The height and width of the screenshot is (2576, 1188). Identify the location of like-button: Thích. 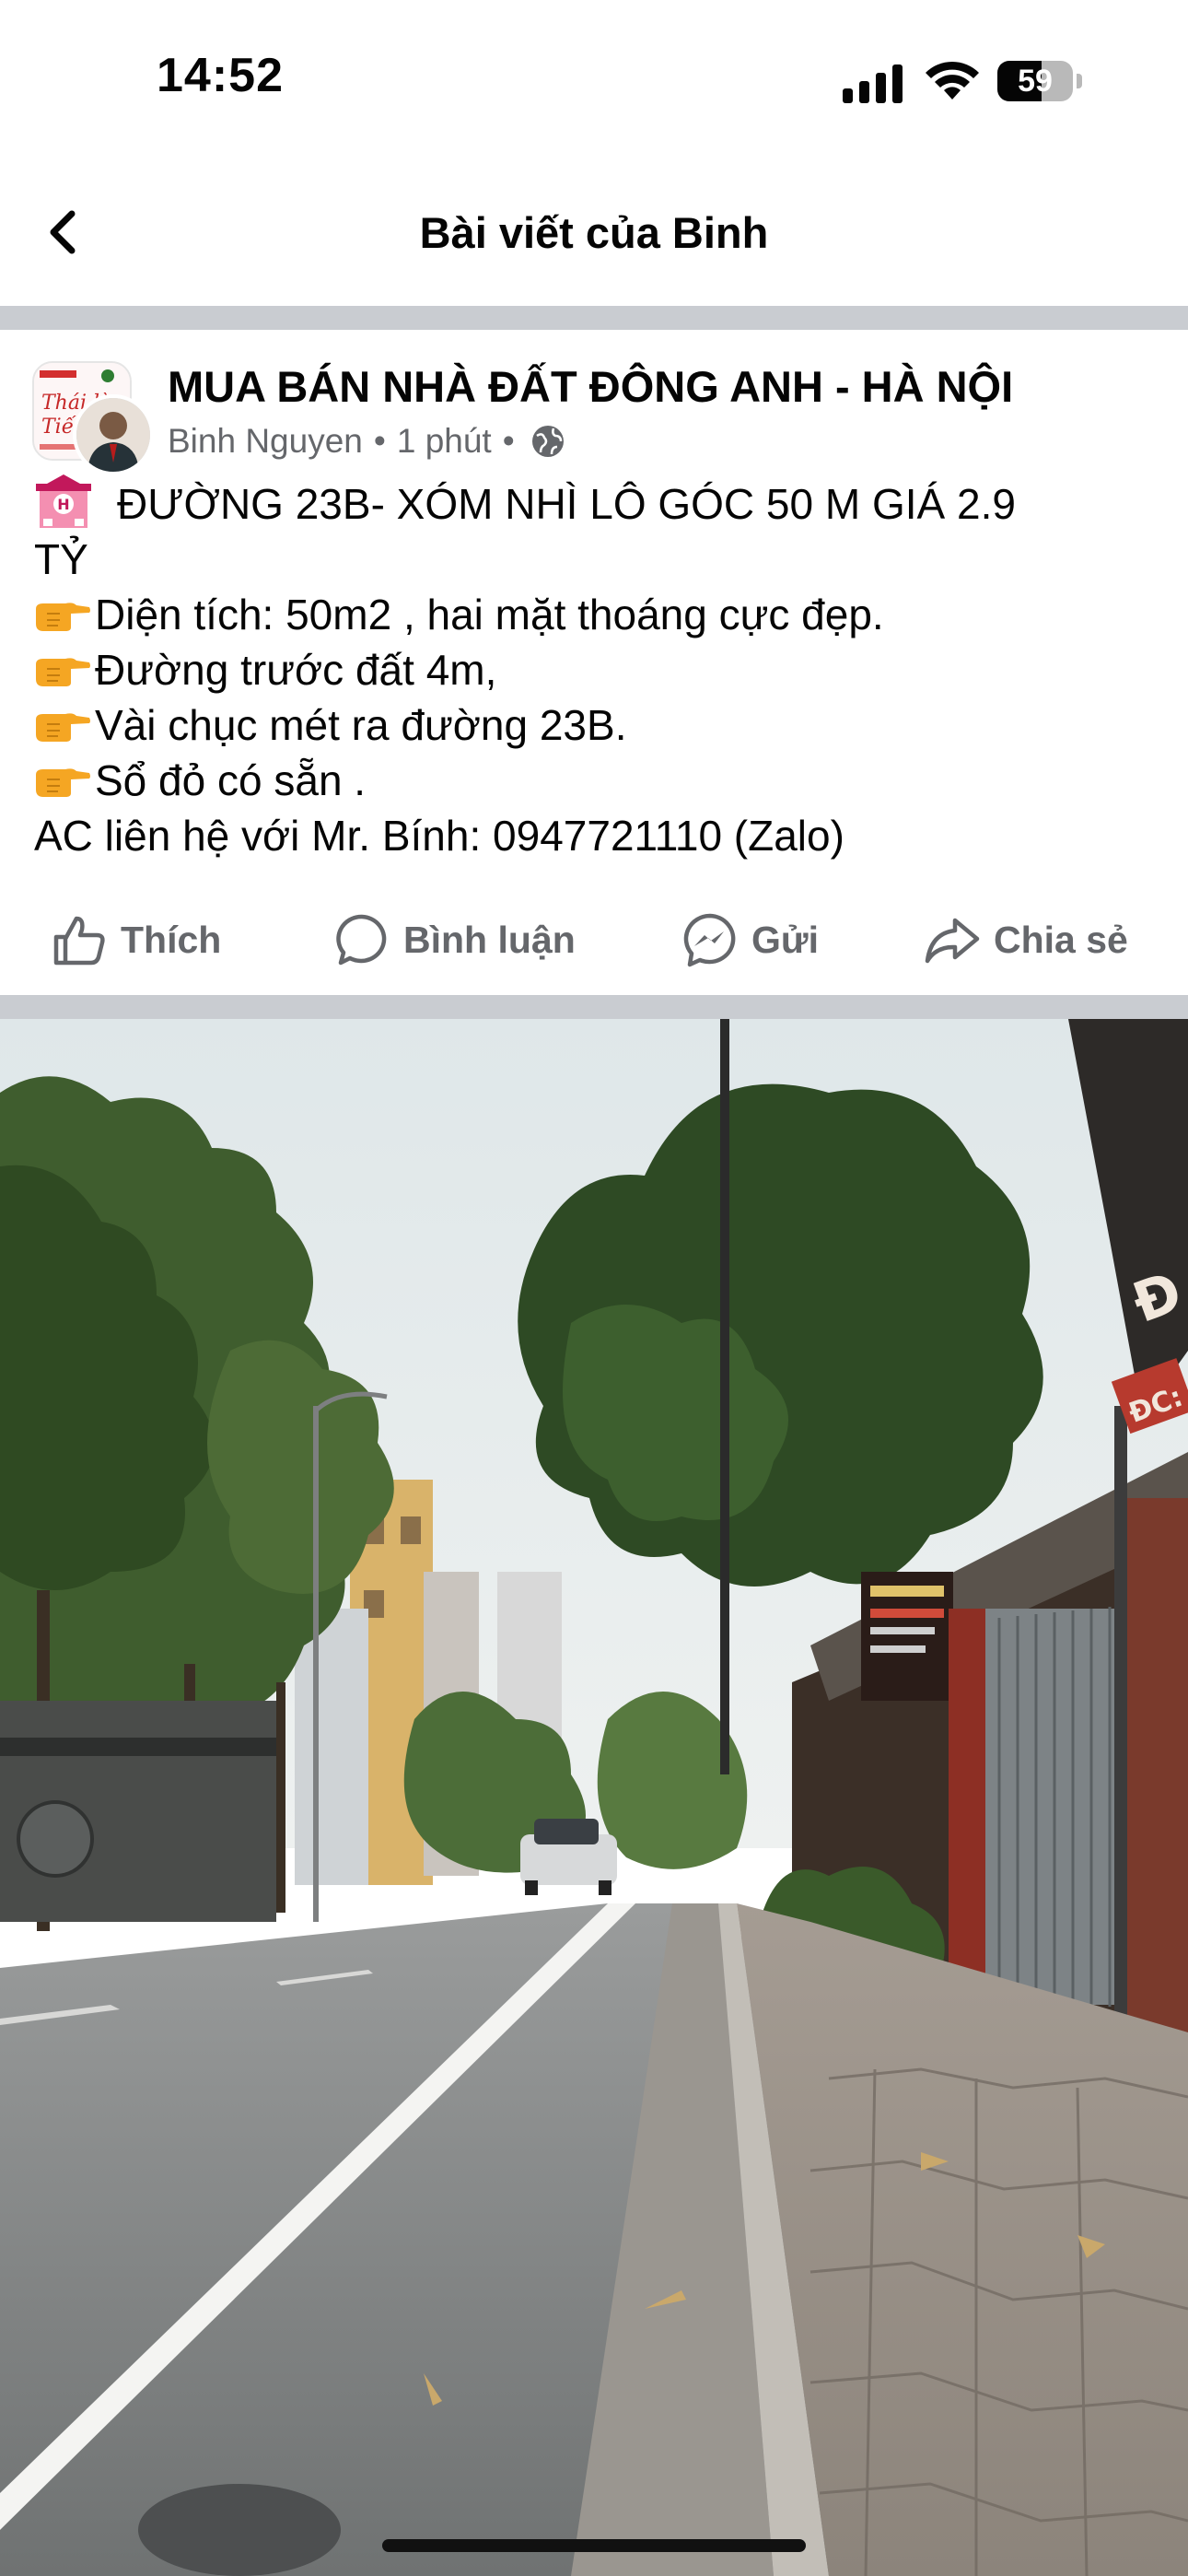
(136, 939).